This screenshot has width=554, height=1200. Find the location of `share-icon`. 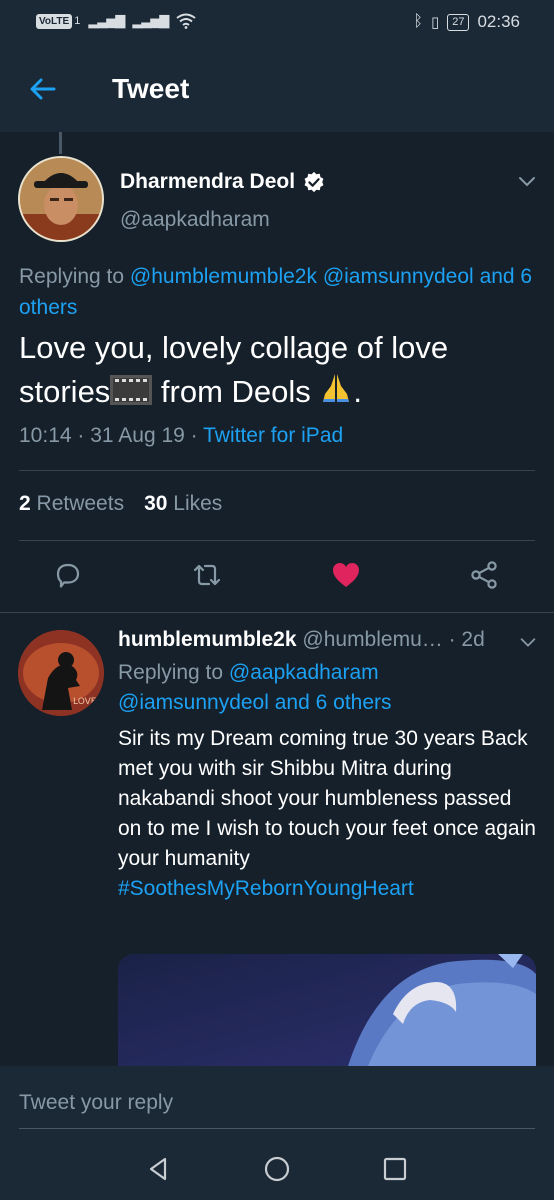

share-icon is located at coordinates (484, 575).